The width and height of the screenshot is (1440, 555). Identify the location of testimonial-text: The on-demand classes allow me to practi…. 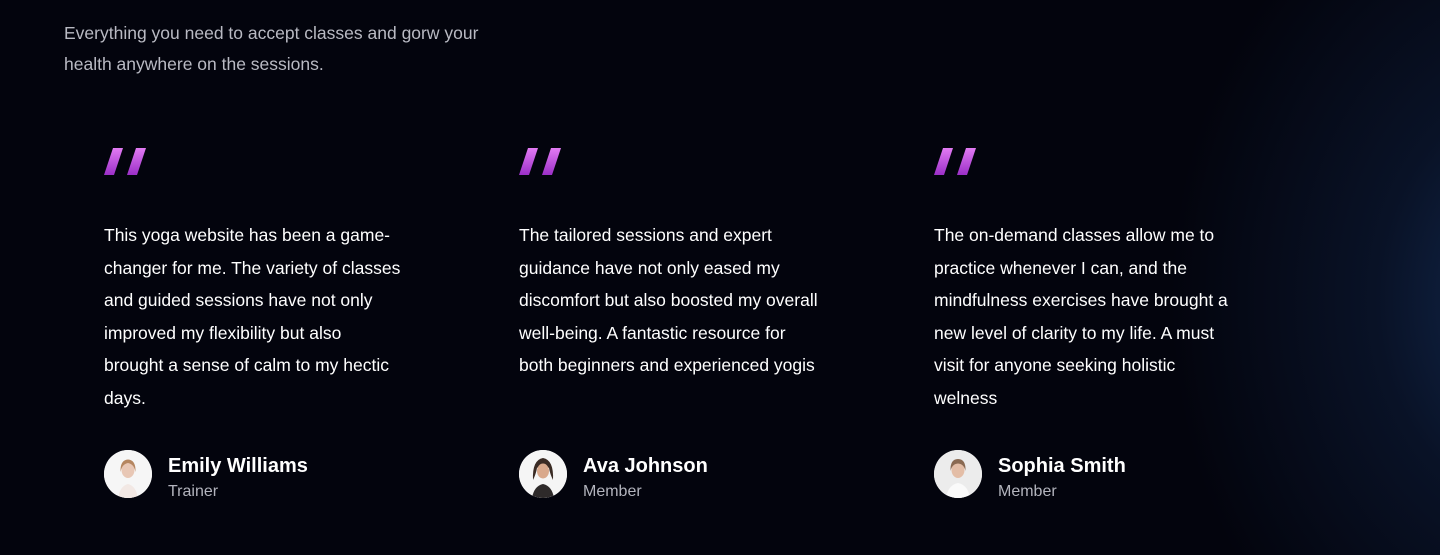
(1081, 316).